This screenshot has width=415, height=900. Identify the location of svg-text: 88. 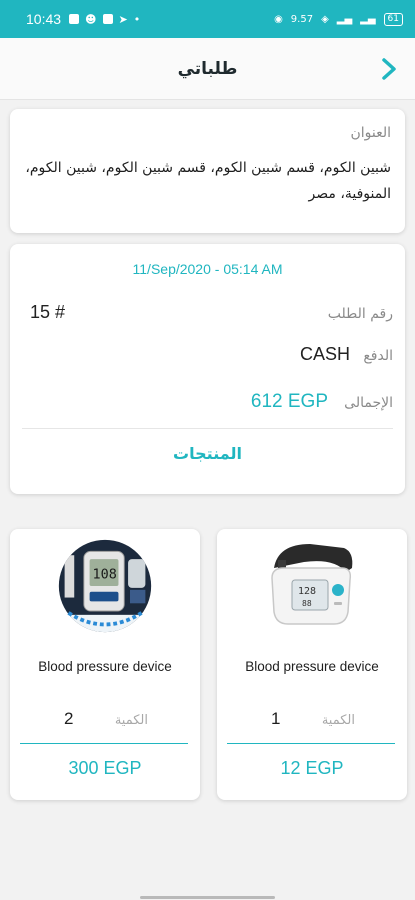
(307, 603).